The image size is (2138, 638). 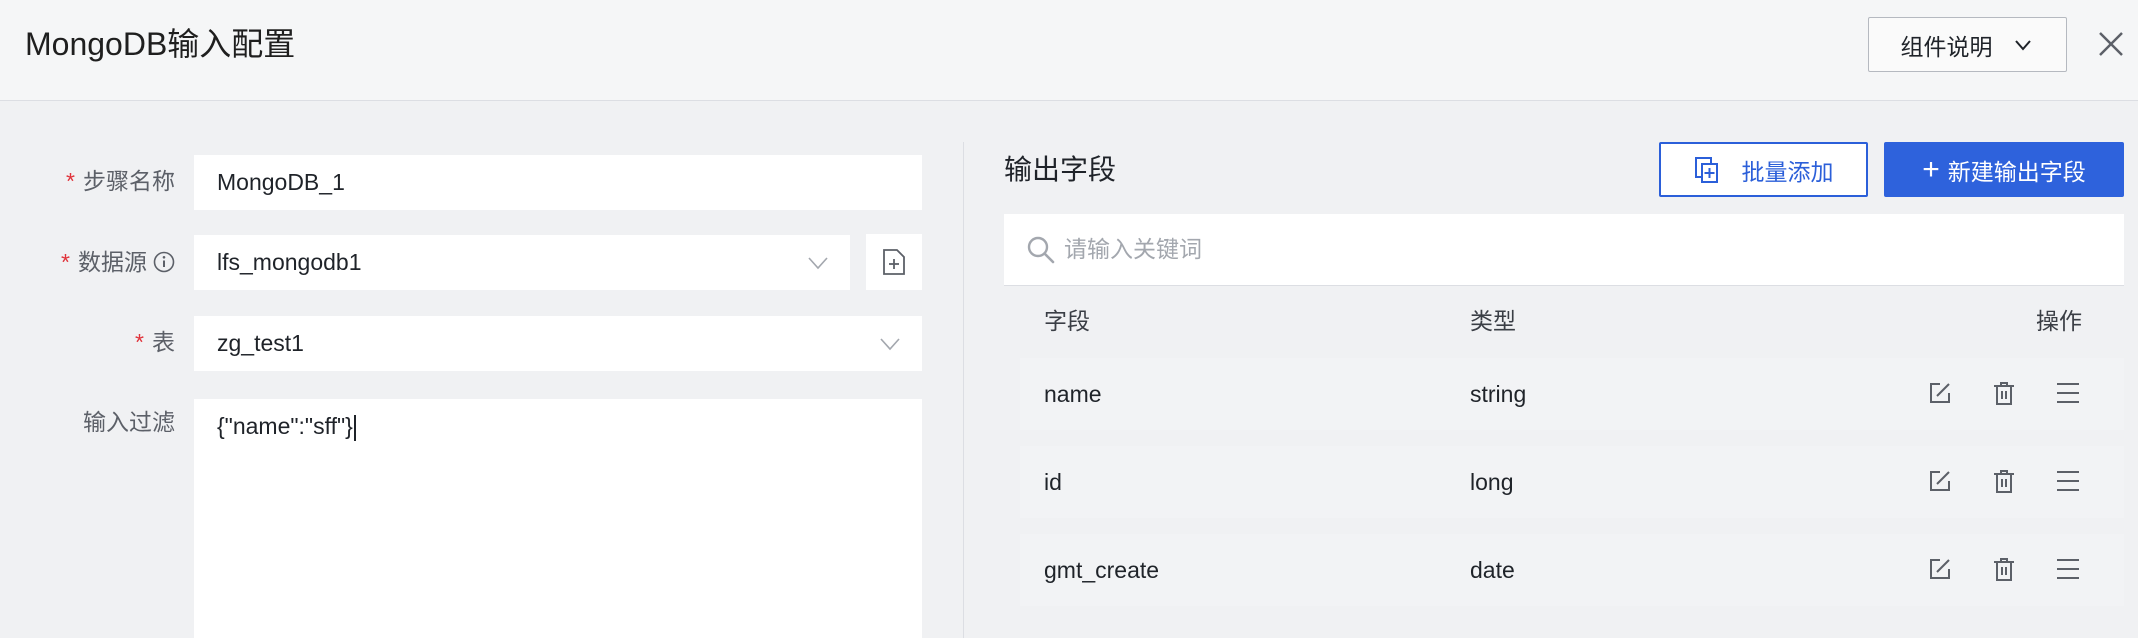 What do you see at coordinates (1787, 171) in the screenshot?
I see `batch-add-label: 批量添加` at bounding box center [1787, 171].